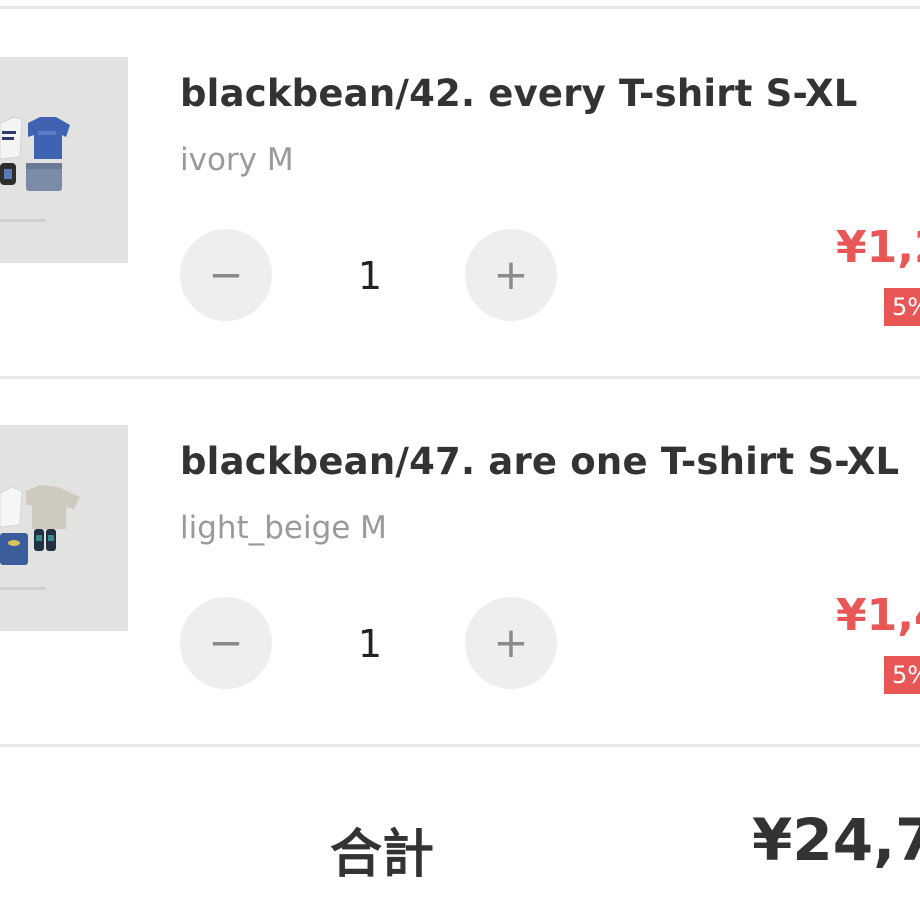 This screenshot has height=920, width=920. What do you see at coordinates (237, 160) in the screenshot?
I see `product-variant: ivory M` at bounding box center [237, 160].